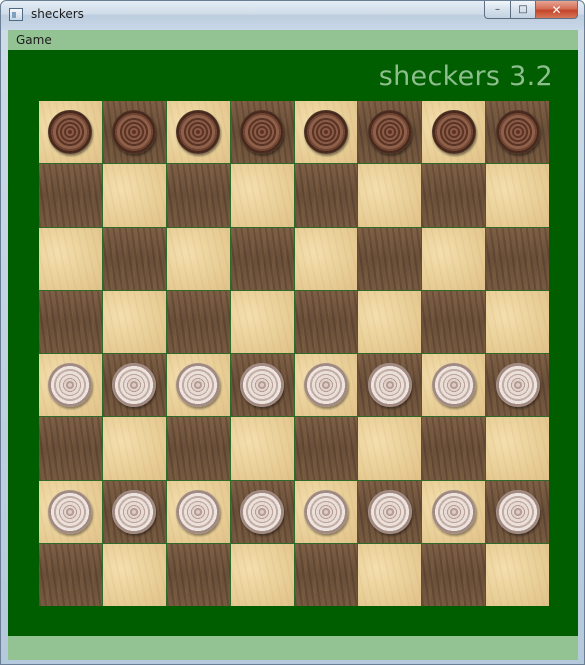 The width and height of the screenshot is (585, 665). I want to click on title-bar: sheckers – □ ✕, so click(292, 15).